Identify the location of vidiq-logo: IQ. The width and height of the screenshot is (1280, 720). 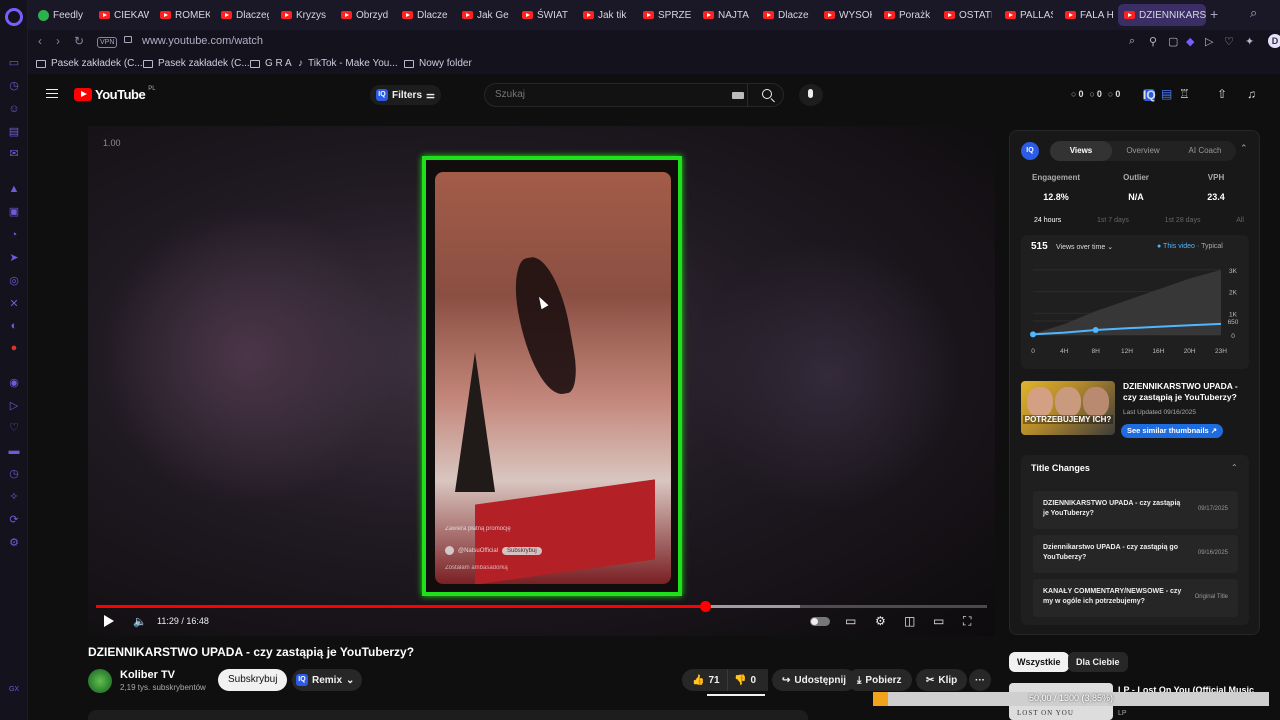
(1030, 151).